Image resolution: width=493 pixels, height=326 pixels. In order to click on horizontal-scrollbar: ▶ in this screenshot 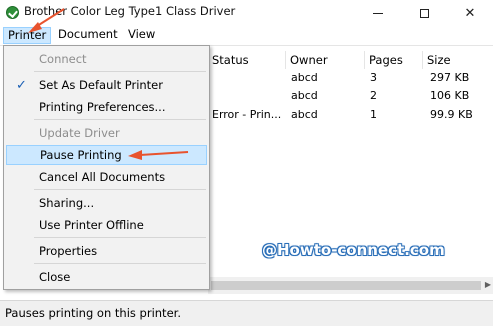, I will do `click(350, 285)`.